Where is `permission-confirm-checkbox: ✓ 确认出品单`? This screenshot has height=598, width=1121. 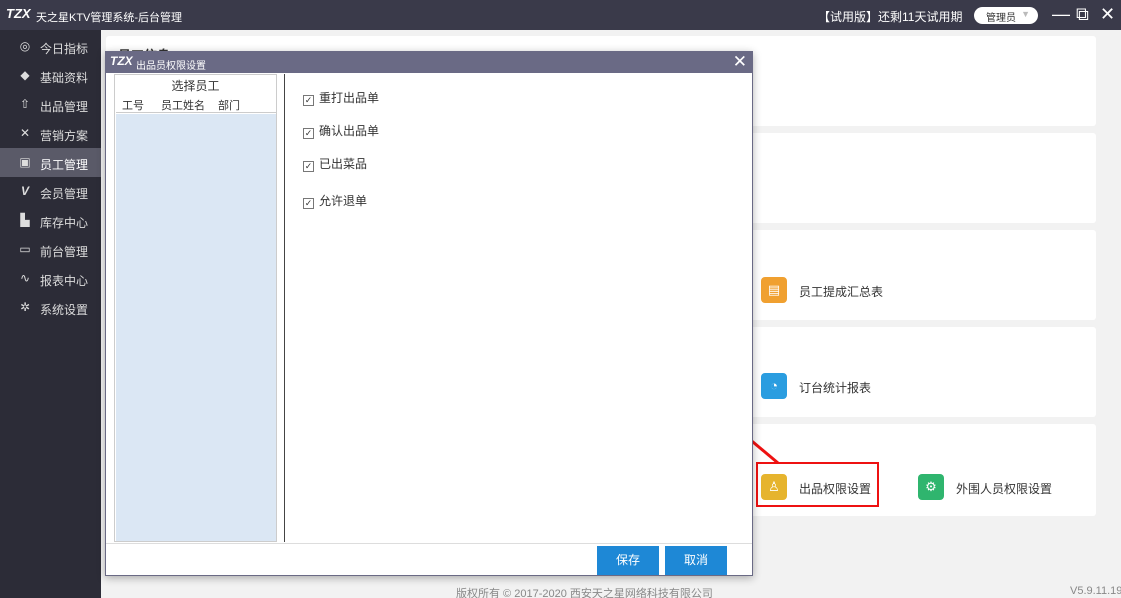
permission-confirm-checkbox: ✓ 确认出品单 is located at coordinates (341, 130).